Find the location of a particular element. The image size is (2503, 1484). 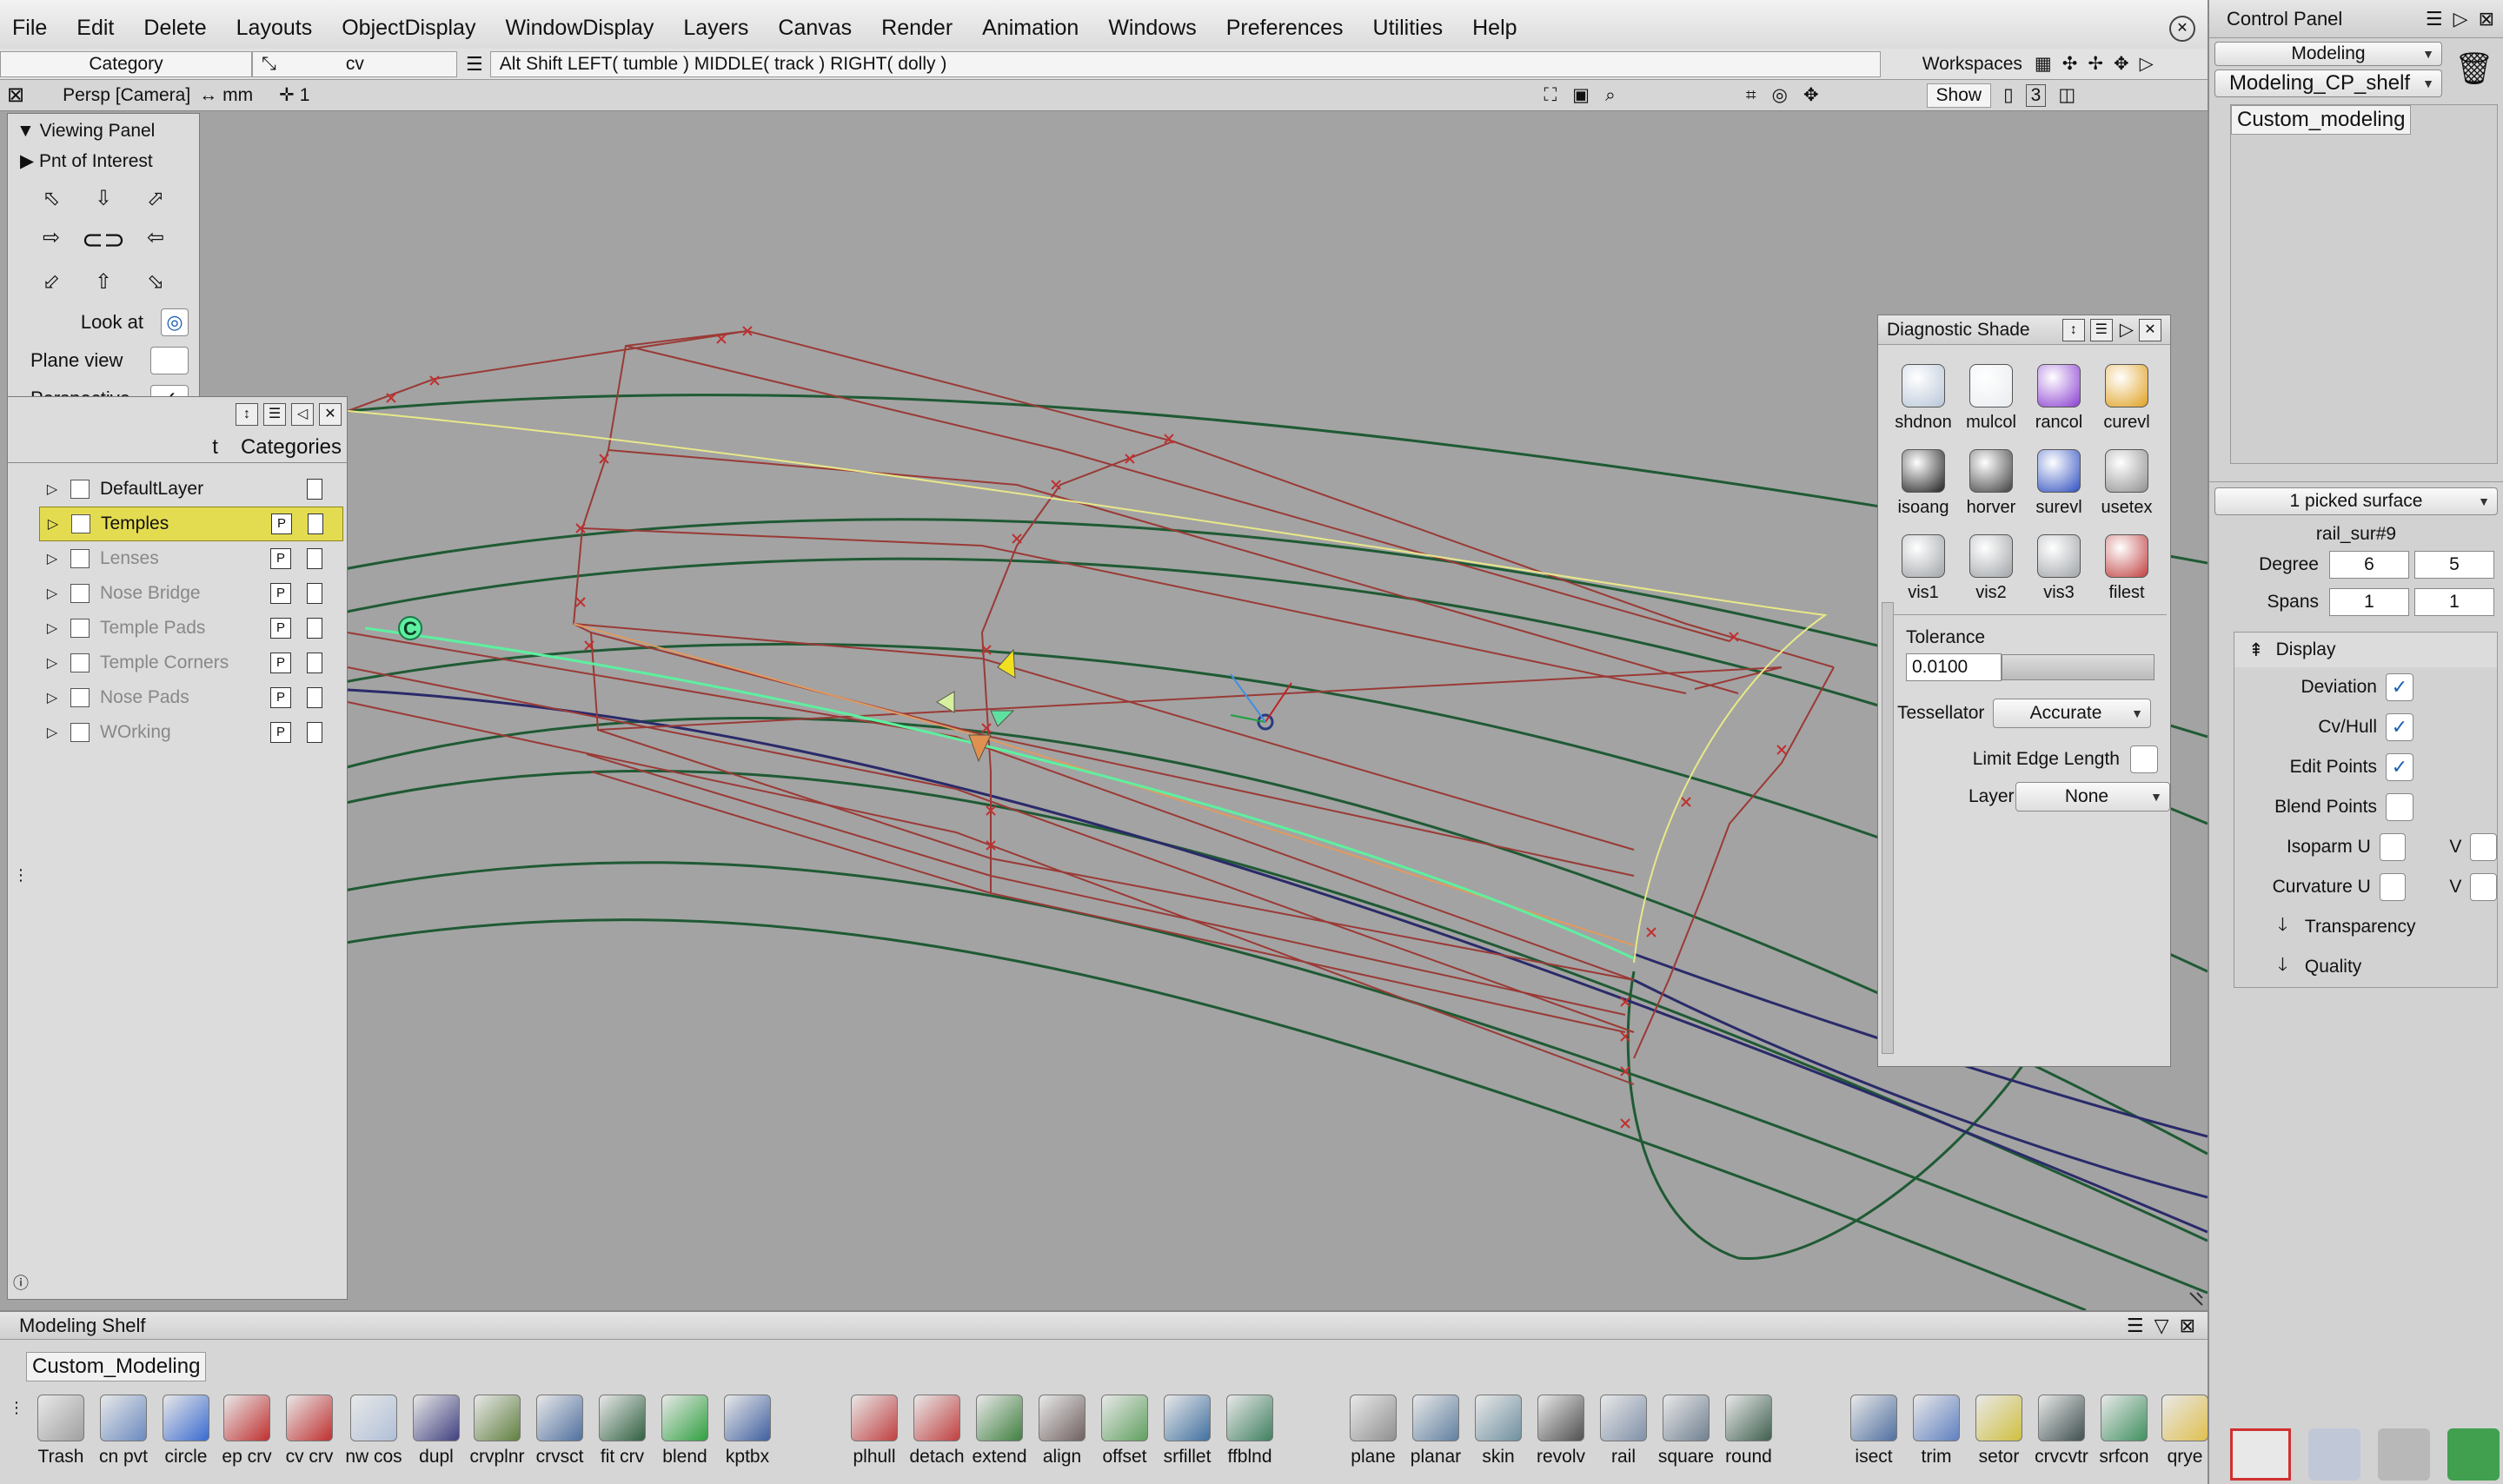

quality-expand-icon: 🡓 is located at coordinates (2282, 967).